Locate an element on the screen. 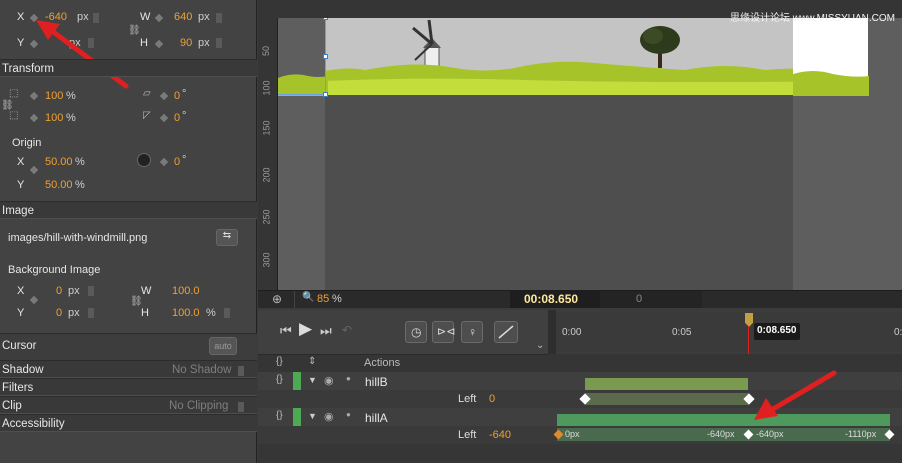  skew-x-value: 0 is located at coordinates (177, 96).